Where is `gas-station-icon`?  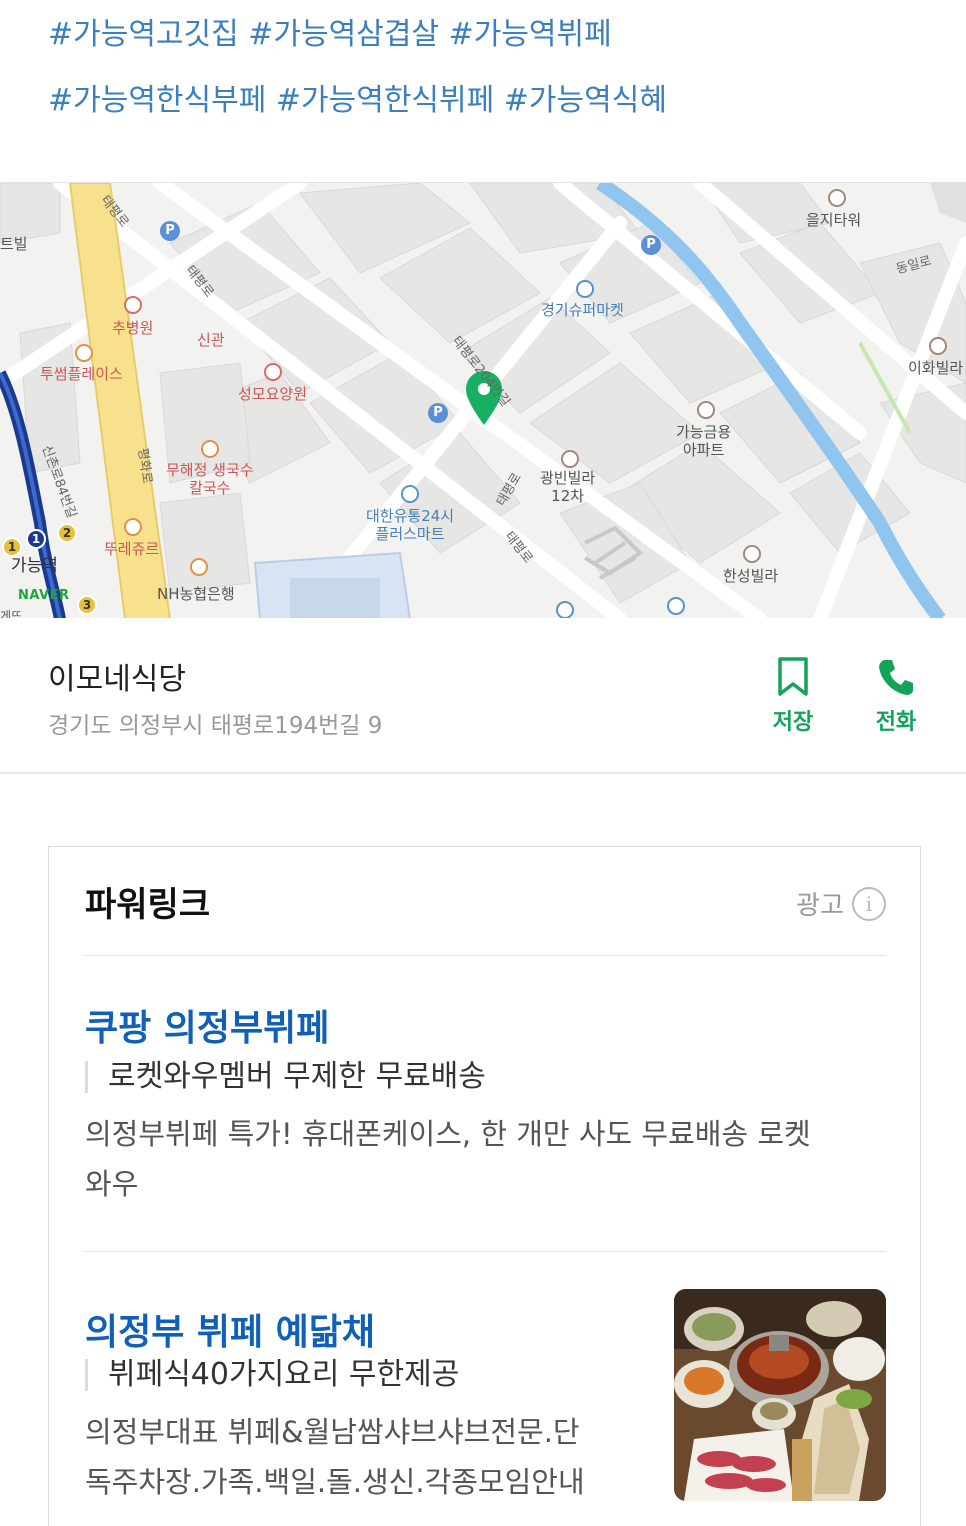
gas-station-icon is located at coordinates (565, 609).